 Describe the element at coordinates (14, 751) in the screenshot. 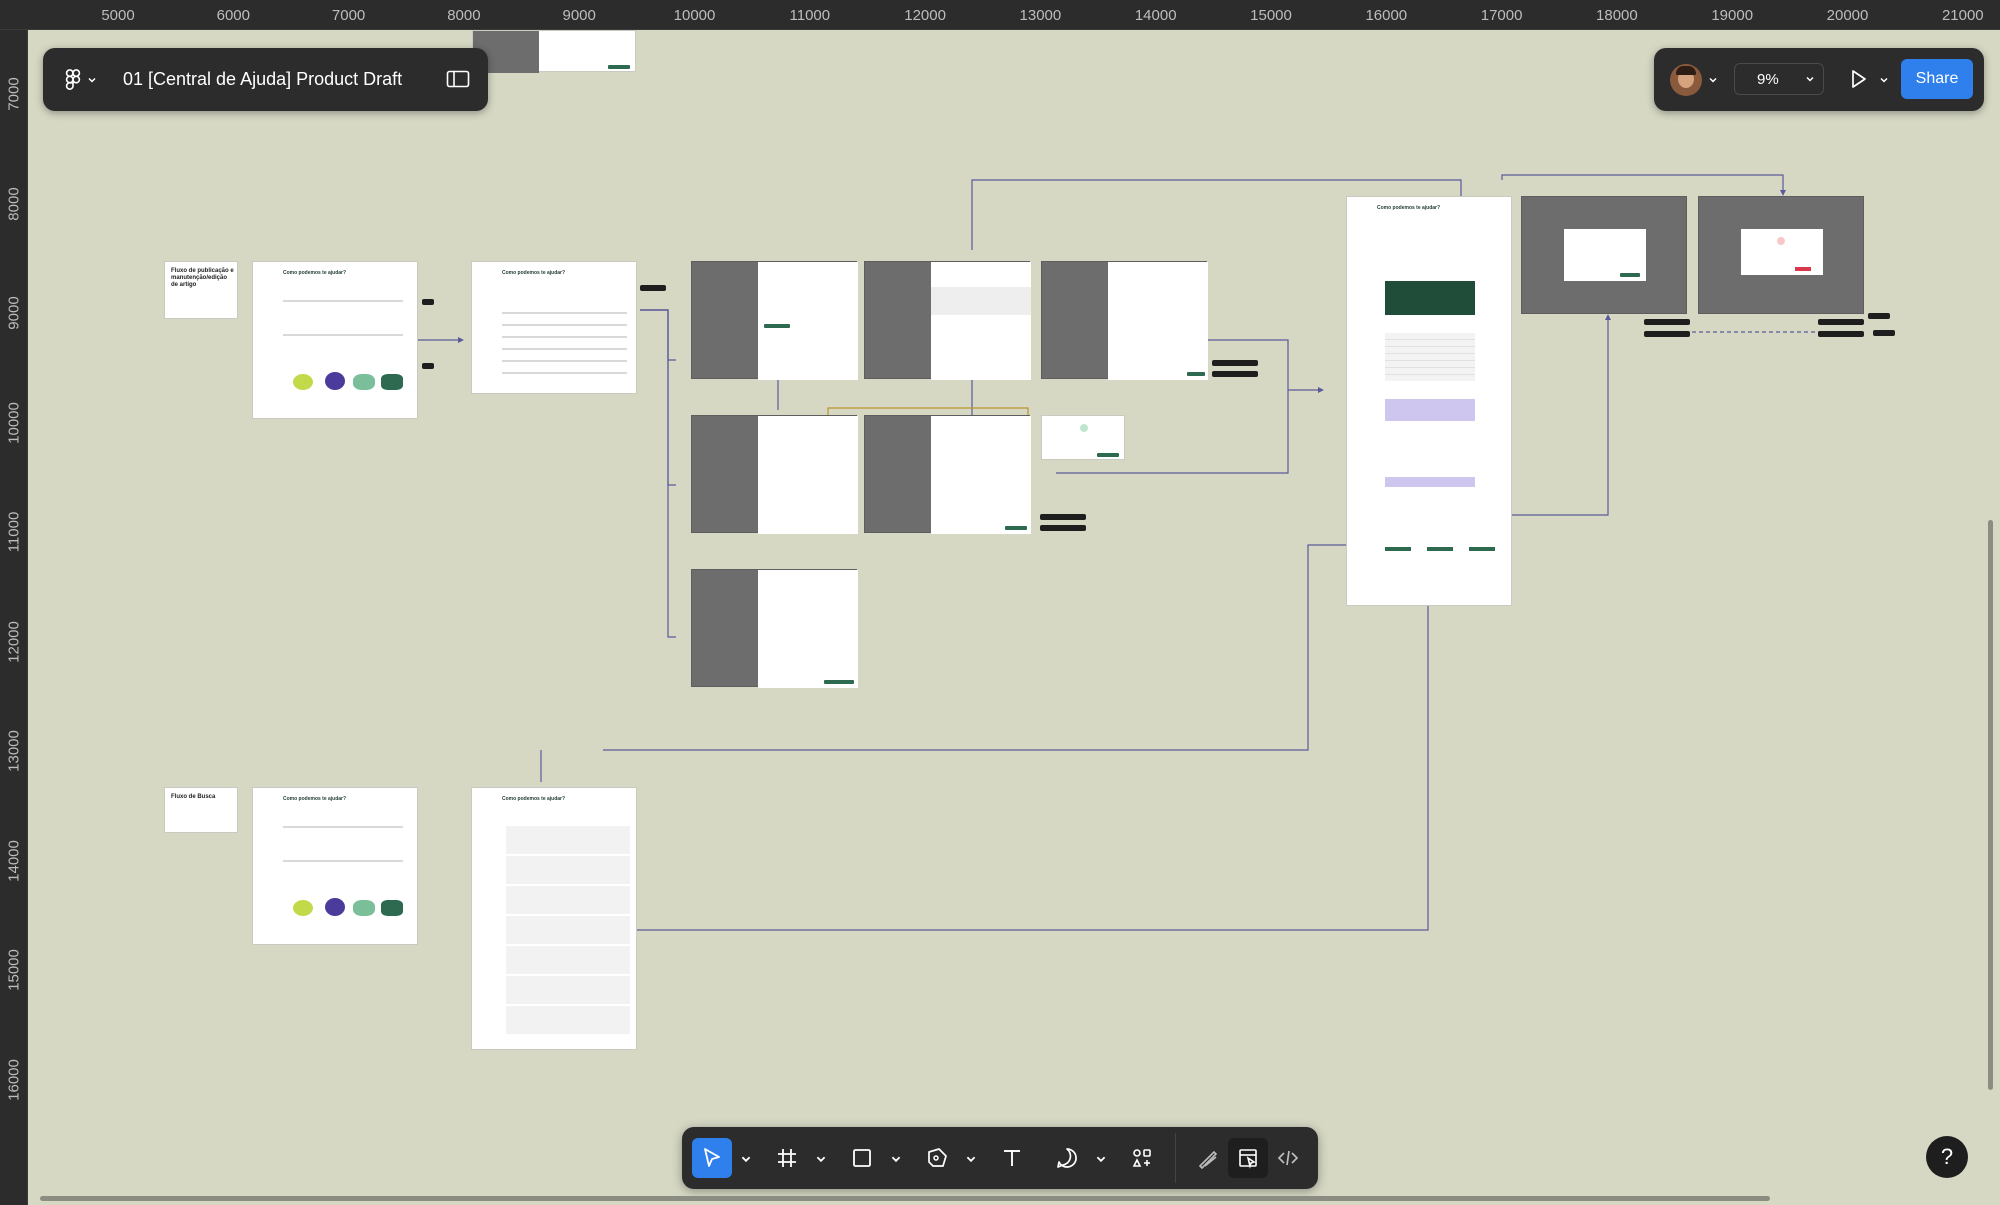

I see `ruler-left-tick: 13000` at that location.